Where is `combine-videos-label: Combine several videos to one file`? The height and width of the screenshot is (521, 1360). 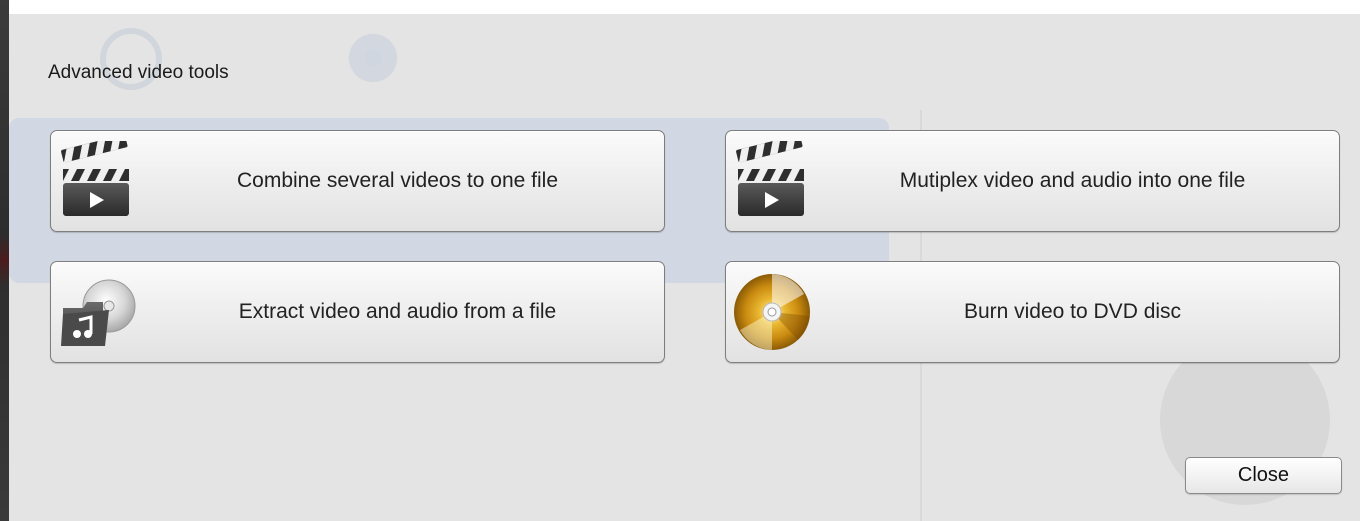 combine-videos-label: Combine several videos to one file is located at coordinates (397, 180).